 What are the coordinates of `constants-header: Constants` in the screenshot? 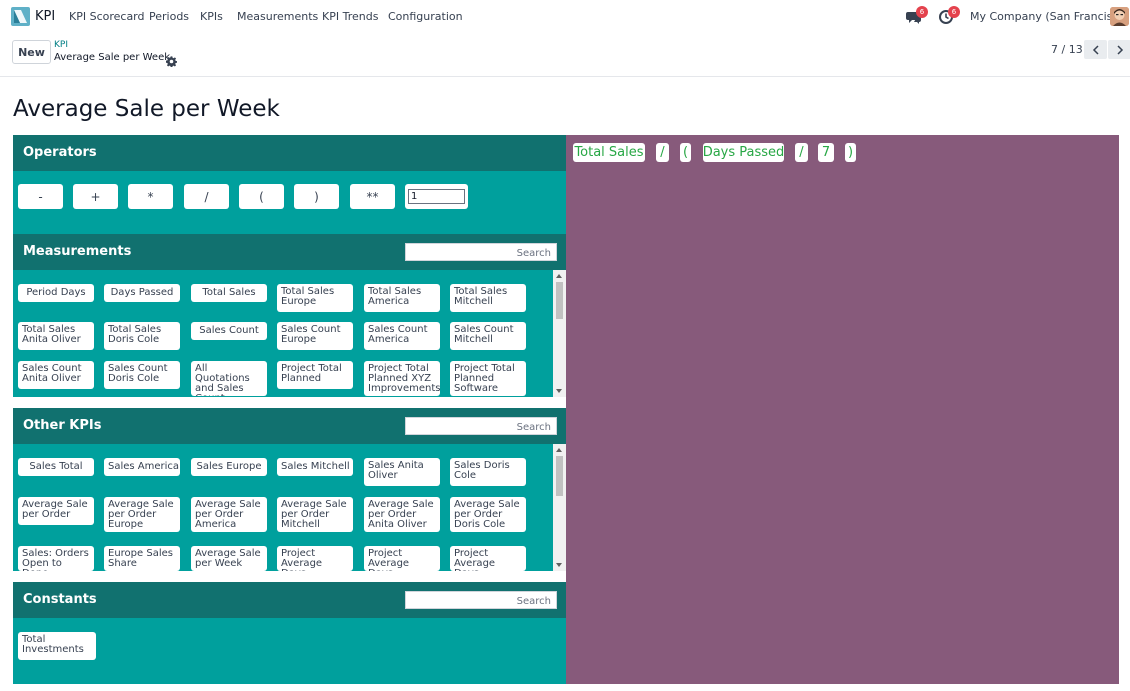 It's located at (289, 600).